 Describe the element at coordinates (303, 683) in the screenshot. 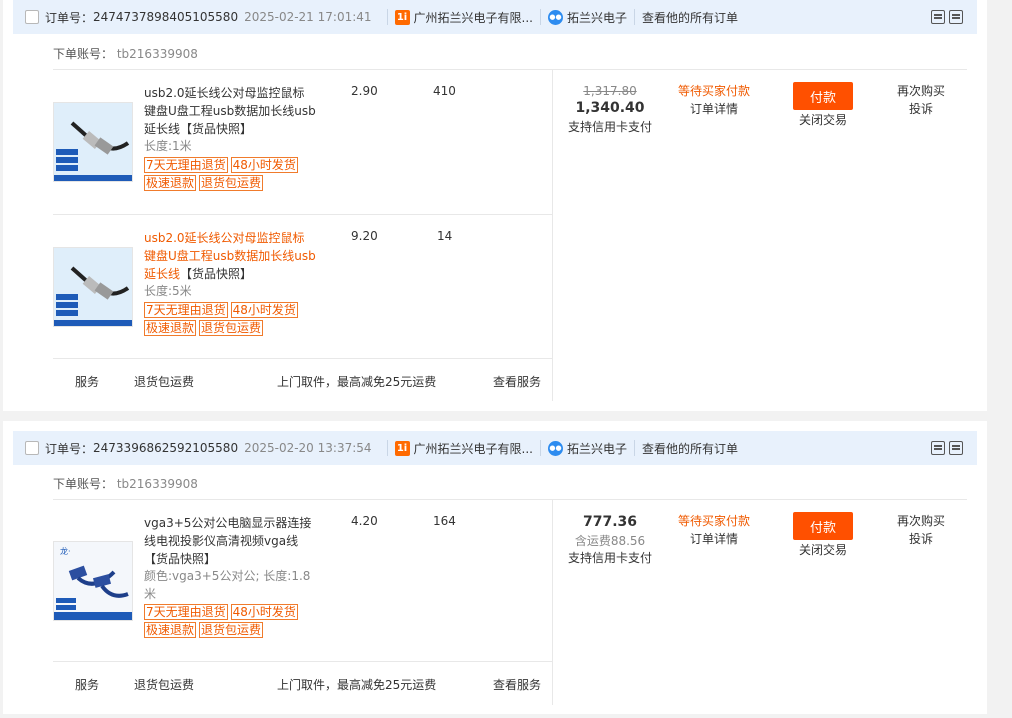

I see `service-row: 服务 退货包运费 上门取件，最高减免25元运费 查看服务` at that location.